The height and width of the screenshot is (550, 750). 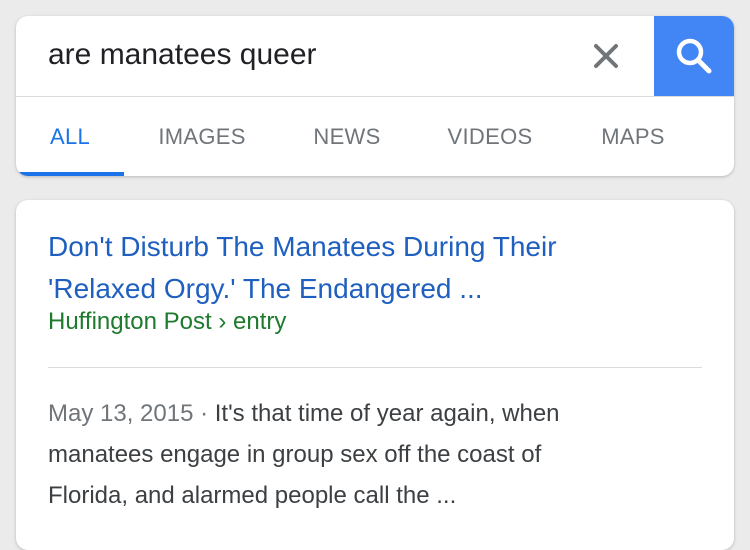 I want to click on active-tab-indicator, so click(x=70, y=174).